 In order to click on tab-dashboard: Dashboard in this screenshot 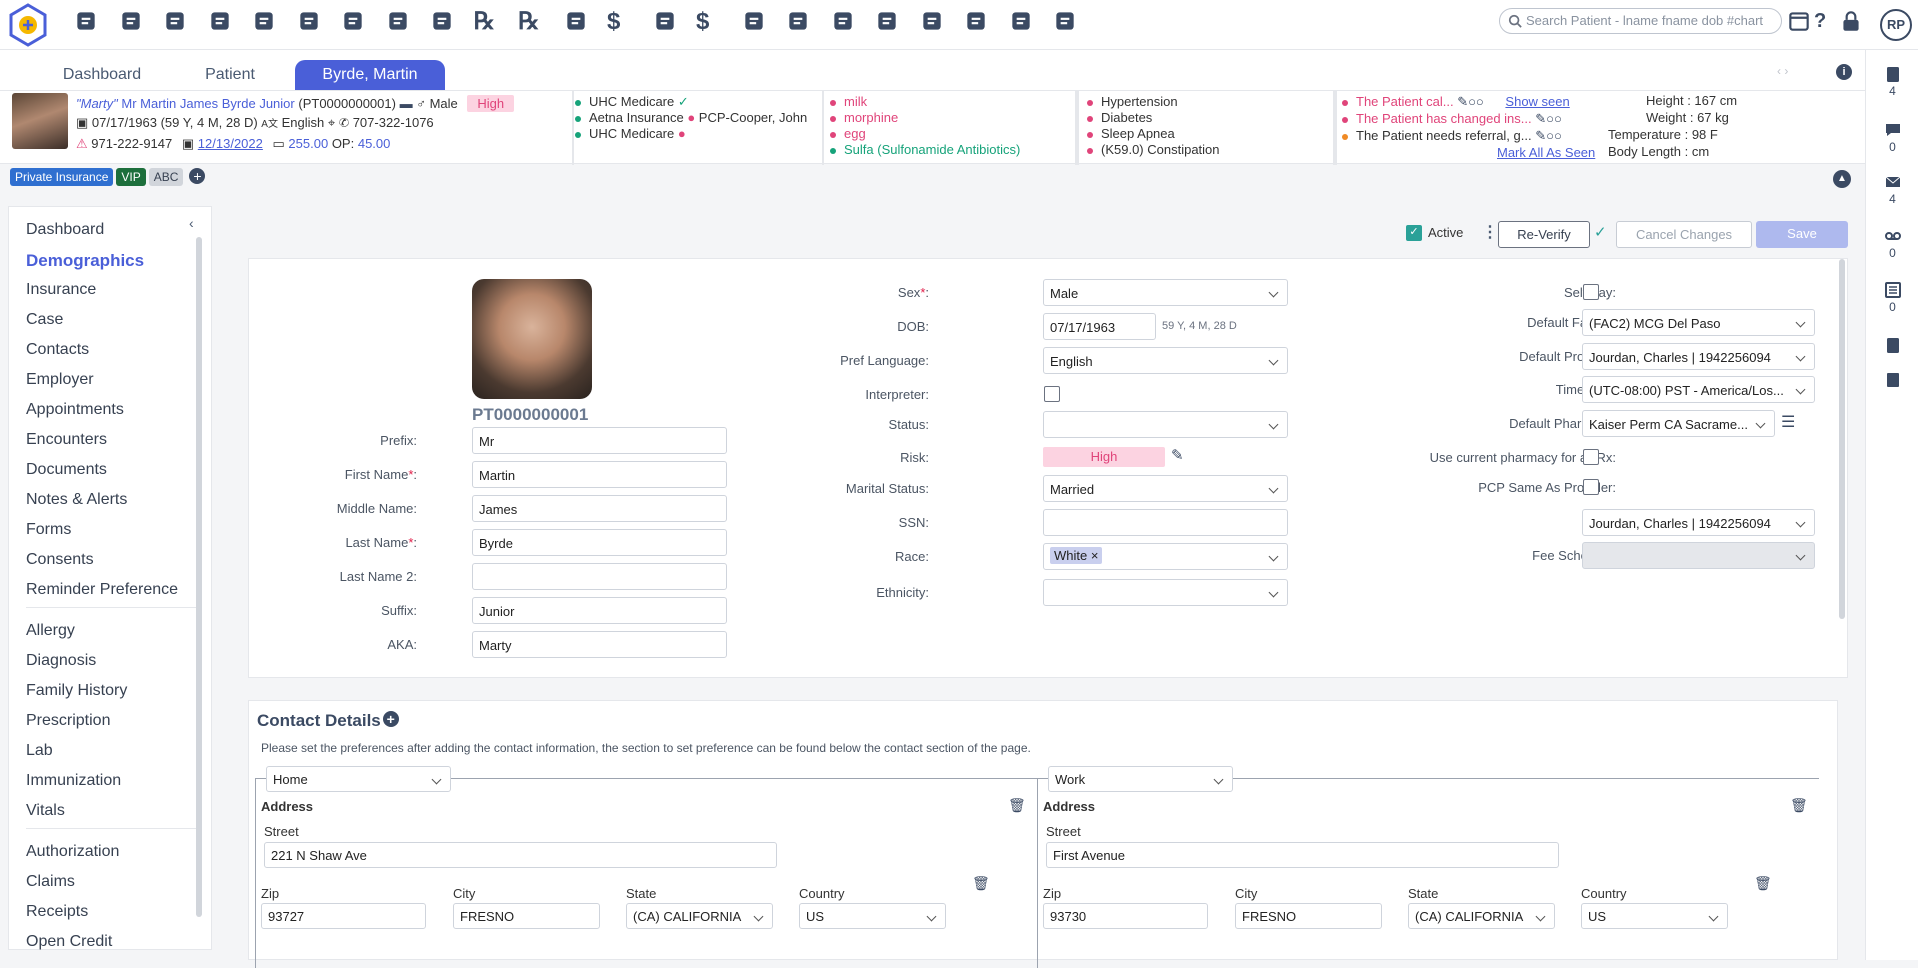, I will do `click(102, 75)`.